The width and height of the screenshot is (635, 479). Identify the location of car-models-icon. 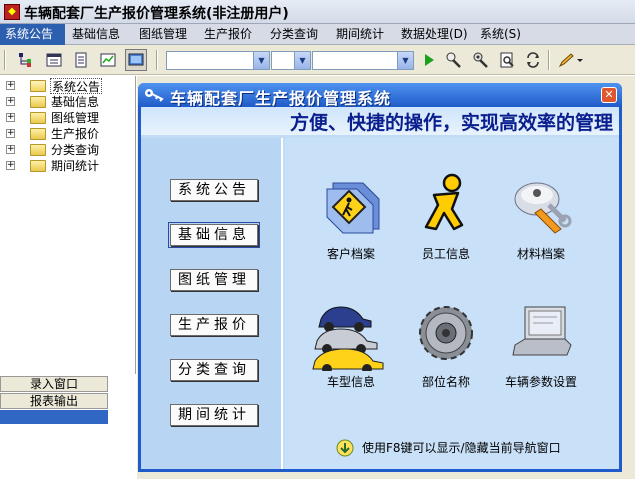
(351, 337).